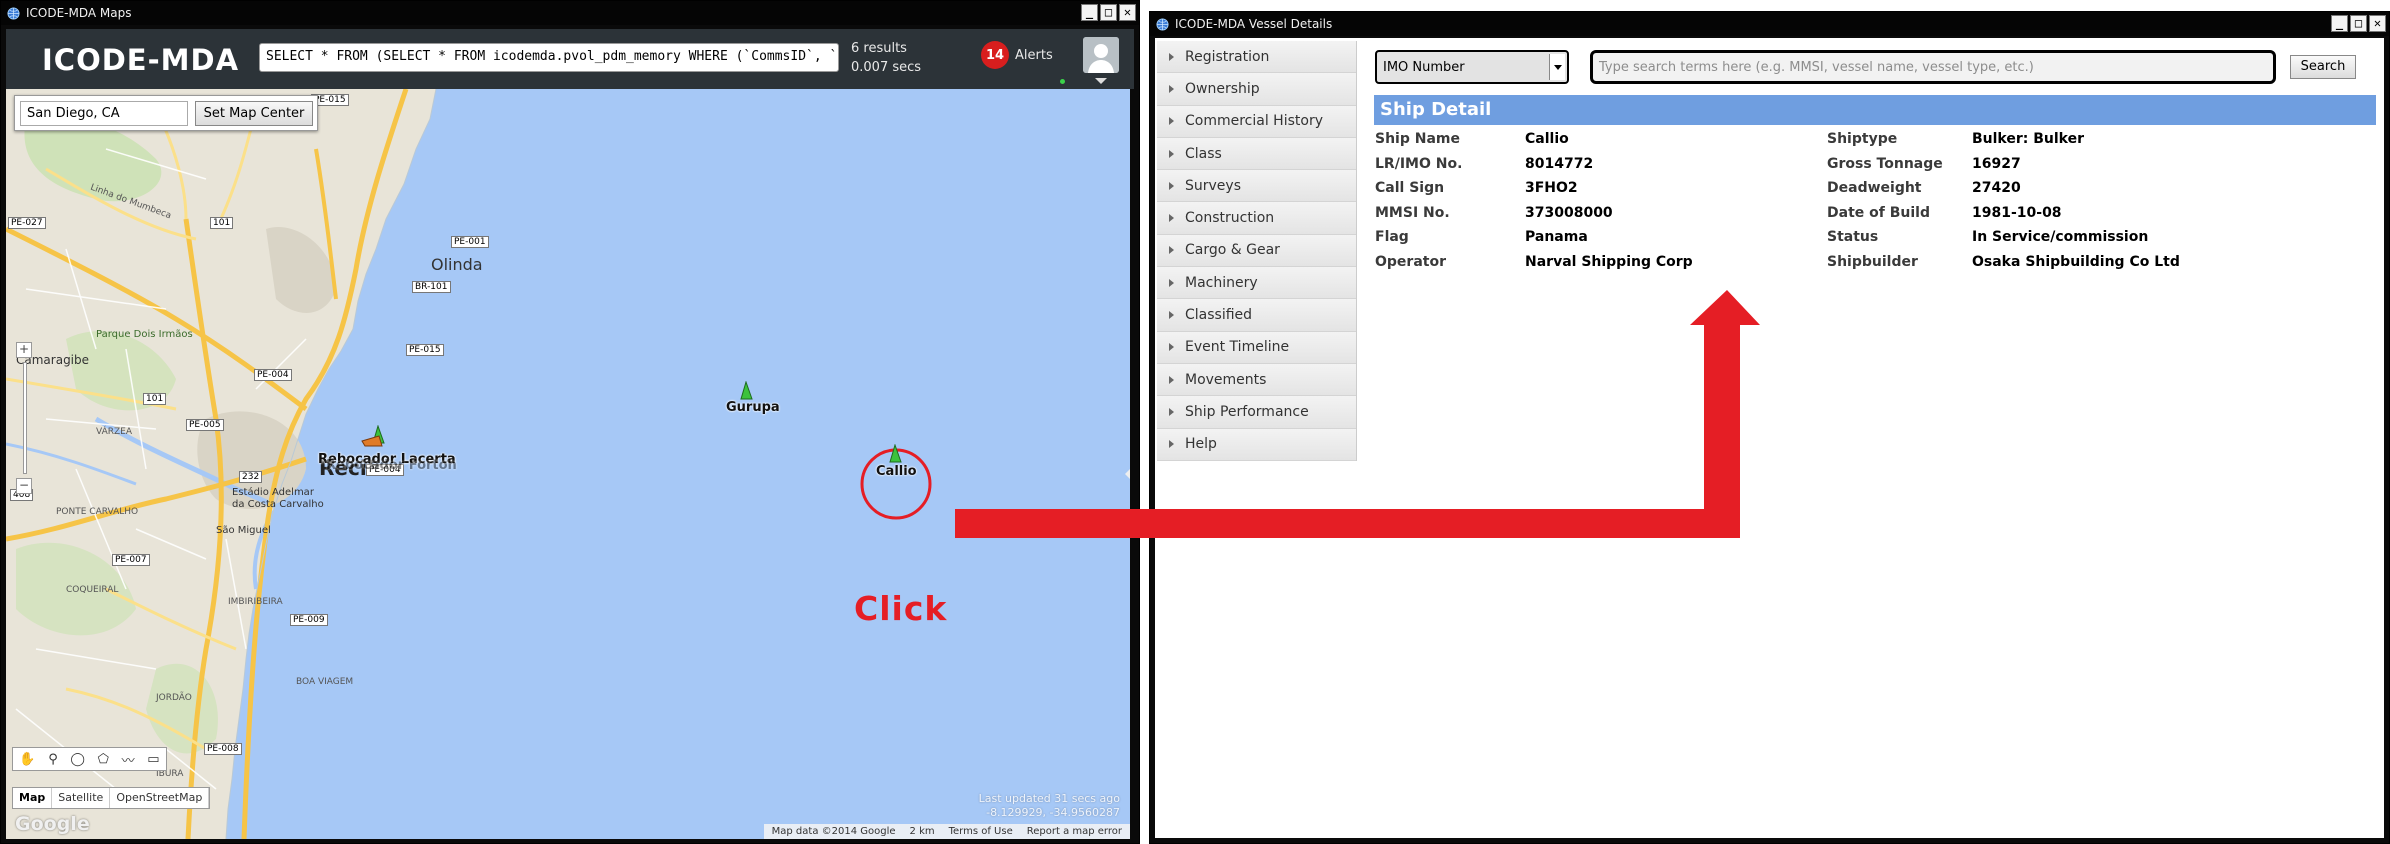 The height and width of the screenshot is (844, 2390). Describe the element at coordinates (25, 418) in the screenshot. I see `zoom-slider` at that location.